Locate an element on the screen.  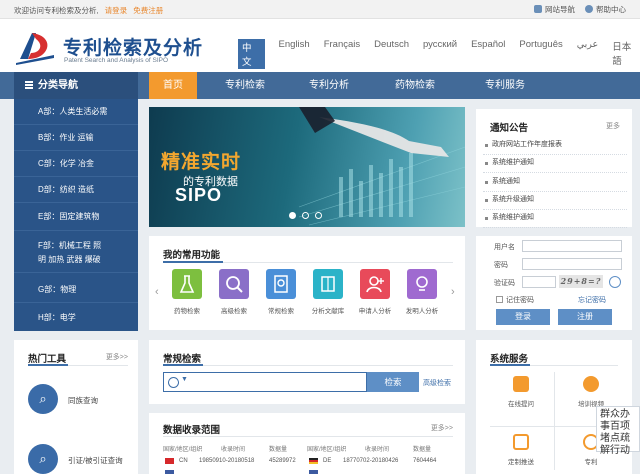
magnifier-icon is located at coordinates (234, 284).